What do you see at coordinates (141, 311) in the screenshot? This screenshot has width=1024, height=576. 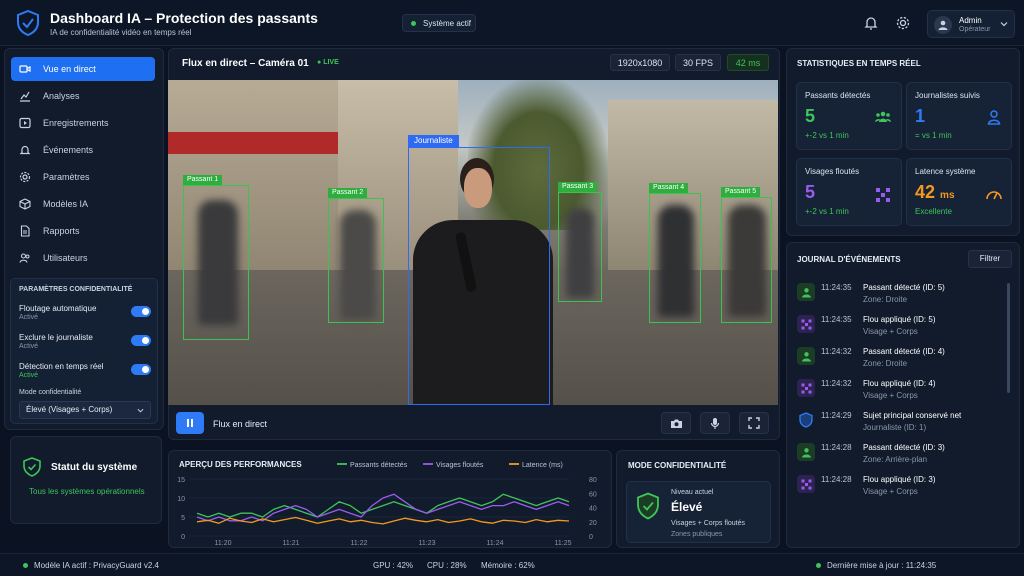 I see `auto-blur-toggle` at bounding box center [141, 311].